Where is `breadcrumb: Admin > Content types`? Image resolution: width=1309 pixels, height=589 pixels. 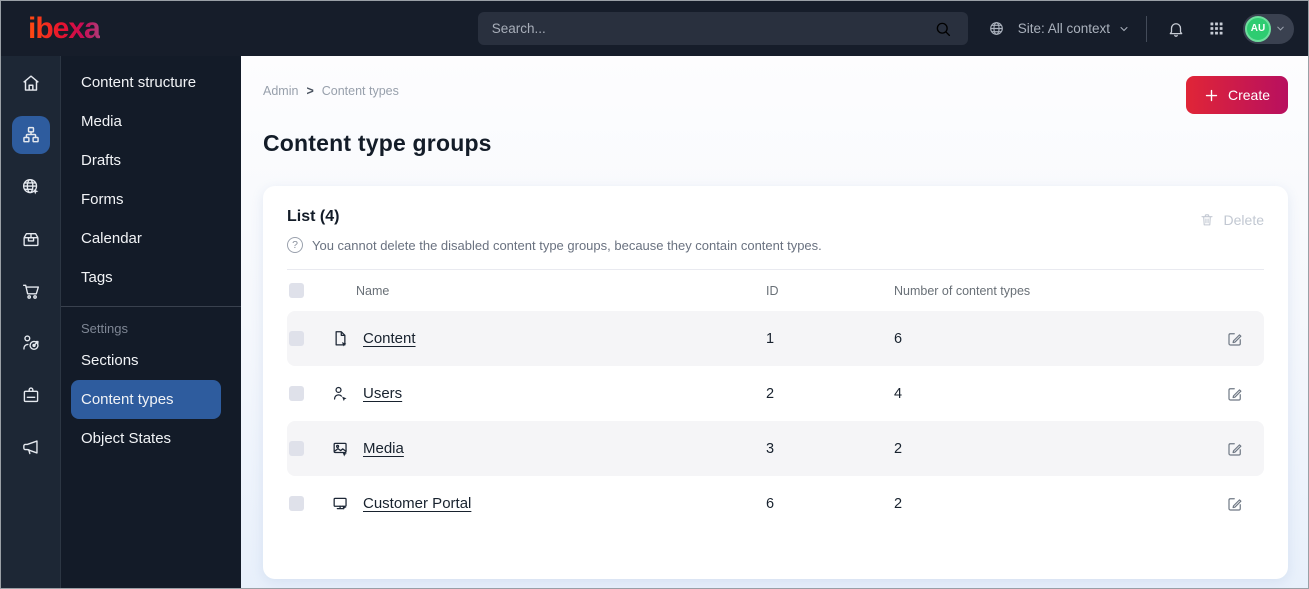
breadcrumb: Admin > Content types is located at coordinates (331, 91).